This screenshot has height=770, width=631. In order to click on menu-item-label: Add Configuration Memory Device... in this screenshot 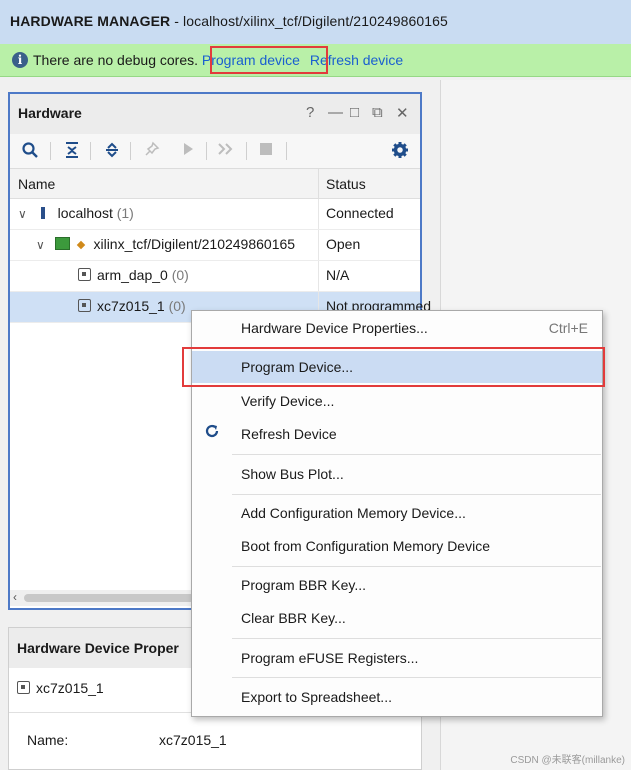, I will do `click(353, 513)`.